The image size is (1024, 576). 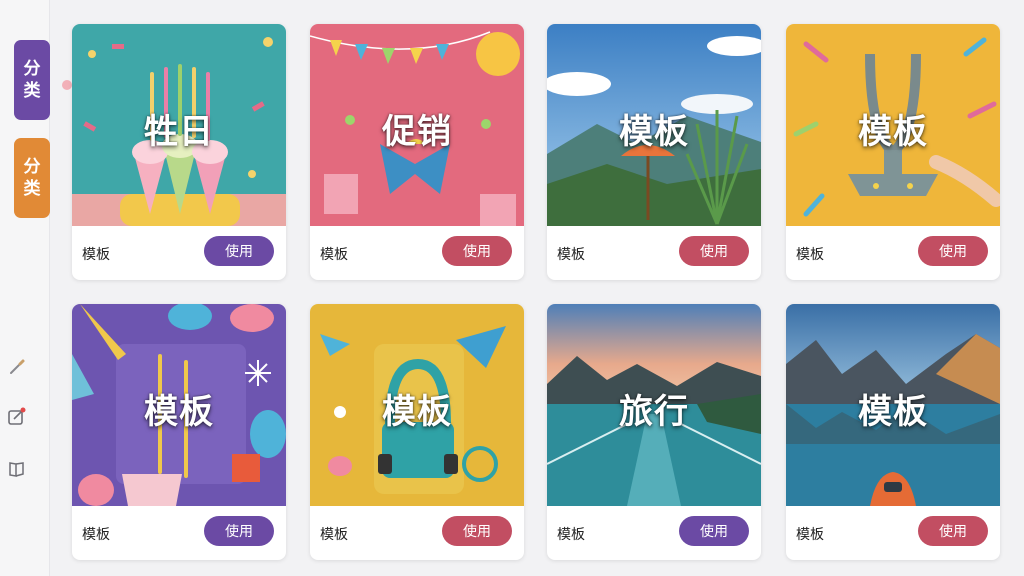 What do you see at coordinates (17, 367) in the screenshot?
I see `brush-icon` at bounding box center [17, 367].